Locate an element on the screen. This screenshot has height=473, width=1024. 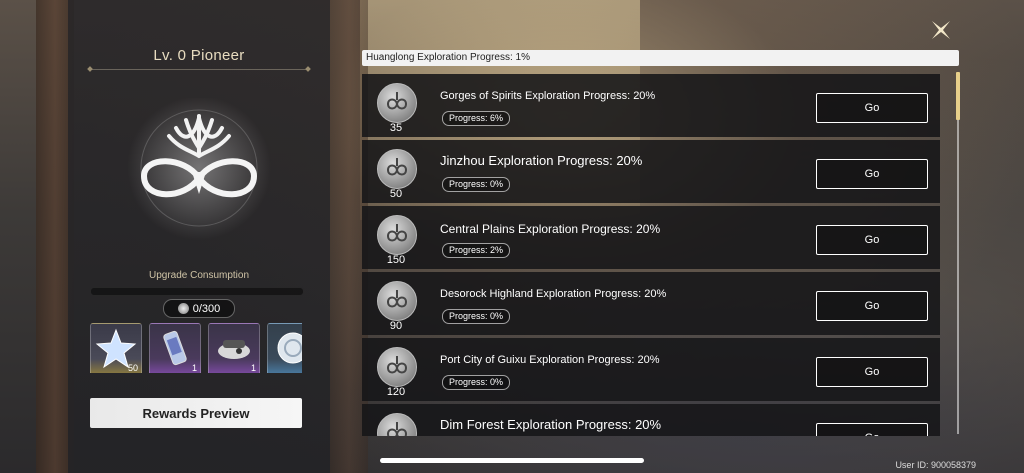
region-progress: Progress: 6% is located at coordinates (476, 118).